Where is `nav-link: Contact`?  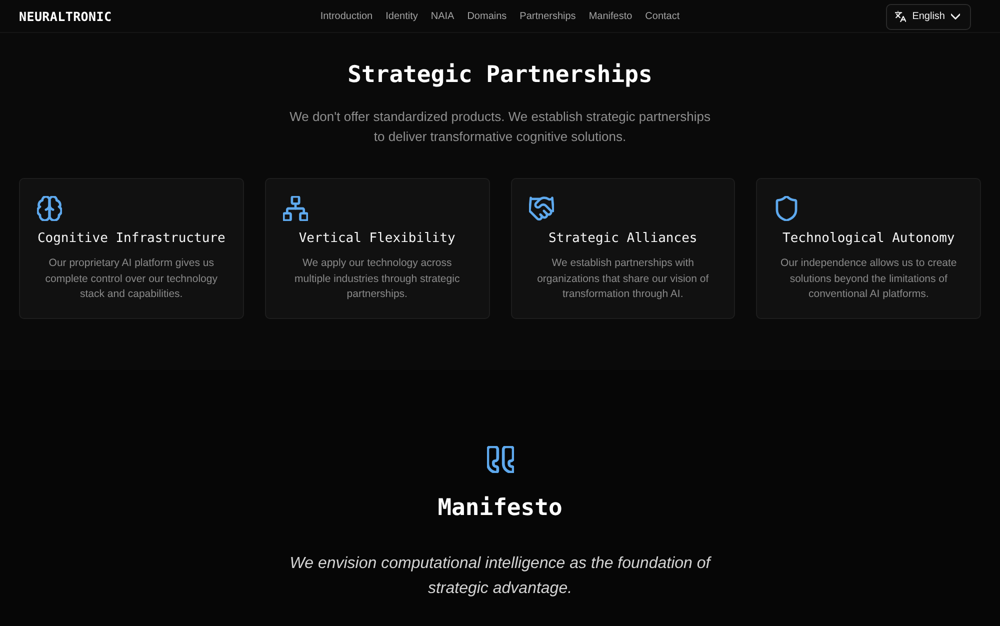
nav-link: Contact is located at coordinates (662, 16).